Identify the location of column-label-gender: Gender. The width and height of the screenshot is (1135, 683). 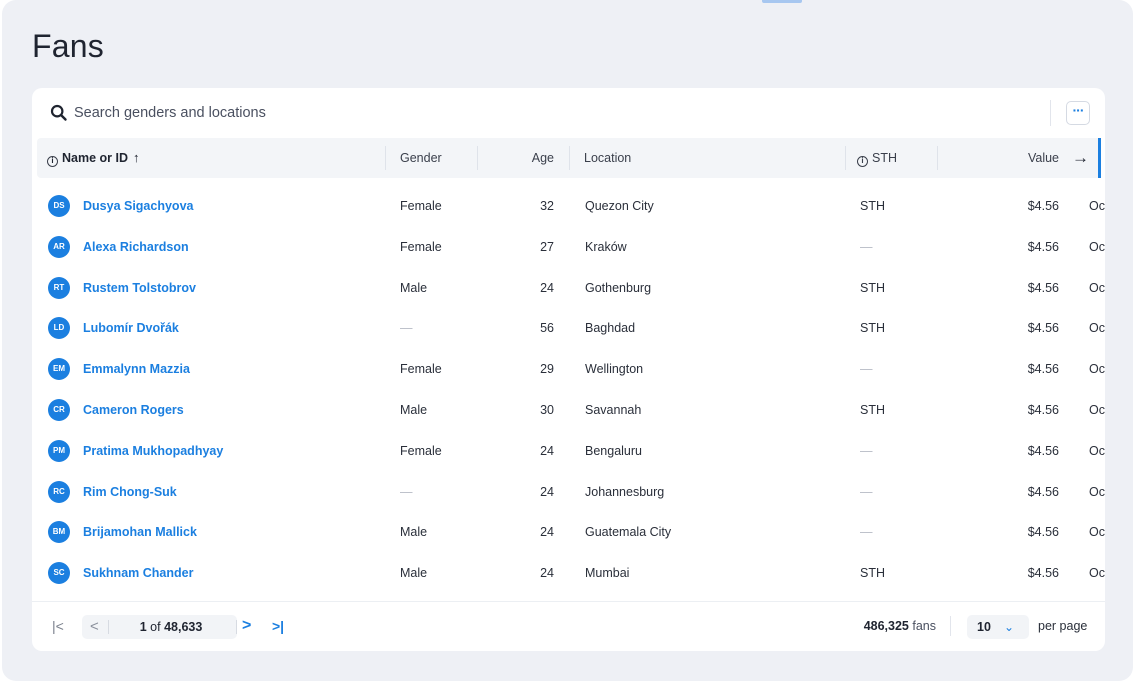
(421, 158).